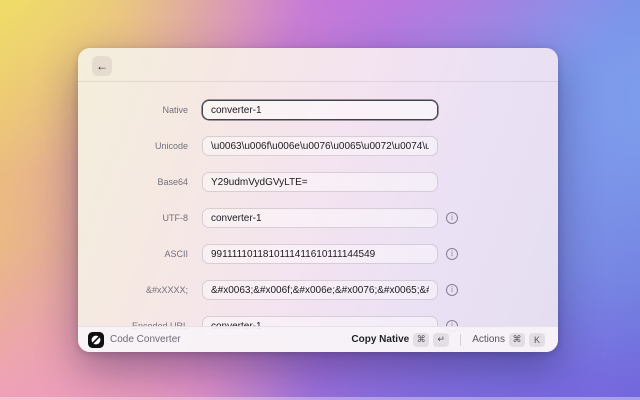  I want to click on code-converter-app-icon, so click(96, 339).